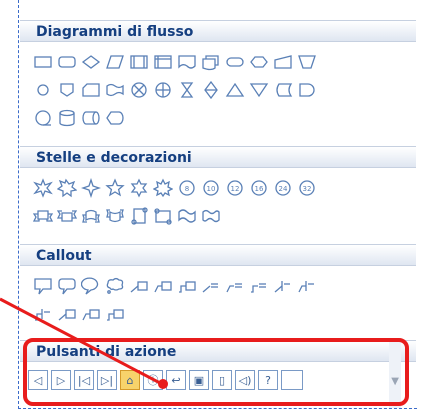 This screenshot has width=432, height=418. What do you see at coordinates (80, 341) in the screenshot?
I see `annotation-pointer-line` at bounding box center [80, 341].